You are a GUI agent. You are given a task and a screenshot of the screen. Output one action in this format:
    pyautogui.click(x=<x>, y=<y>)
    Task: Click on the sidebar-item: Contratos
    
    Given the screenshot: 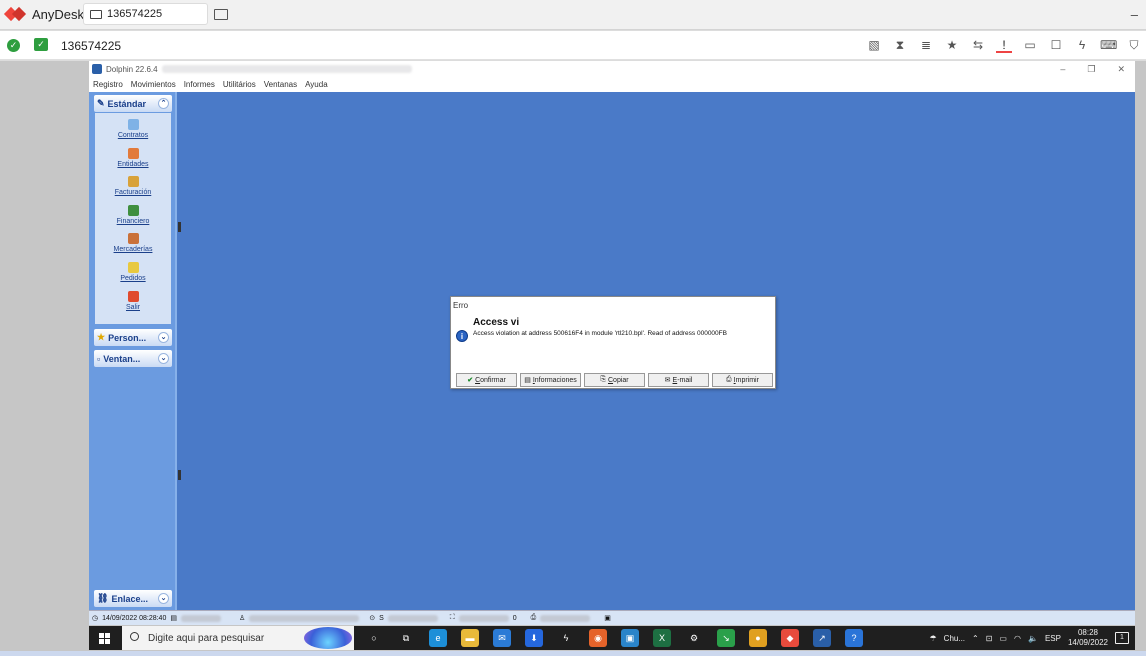 What is the action you would take?
    pyautogui.click(x=133, y=127)
    